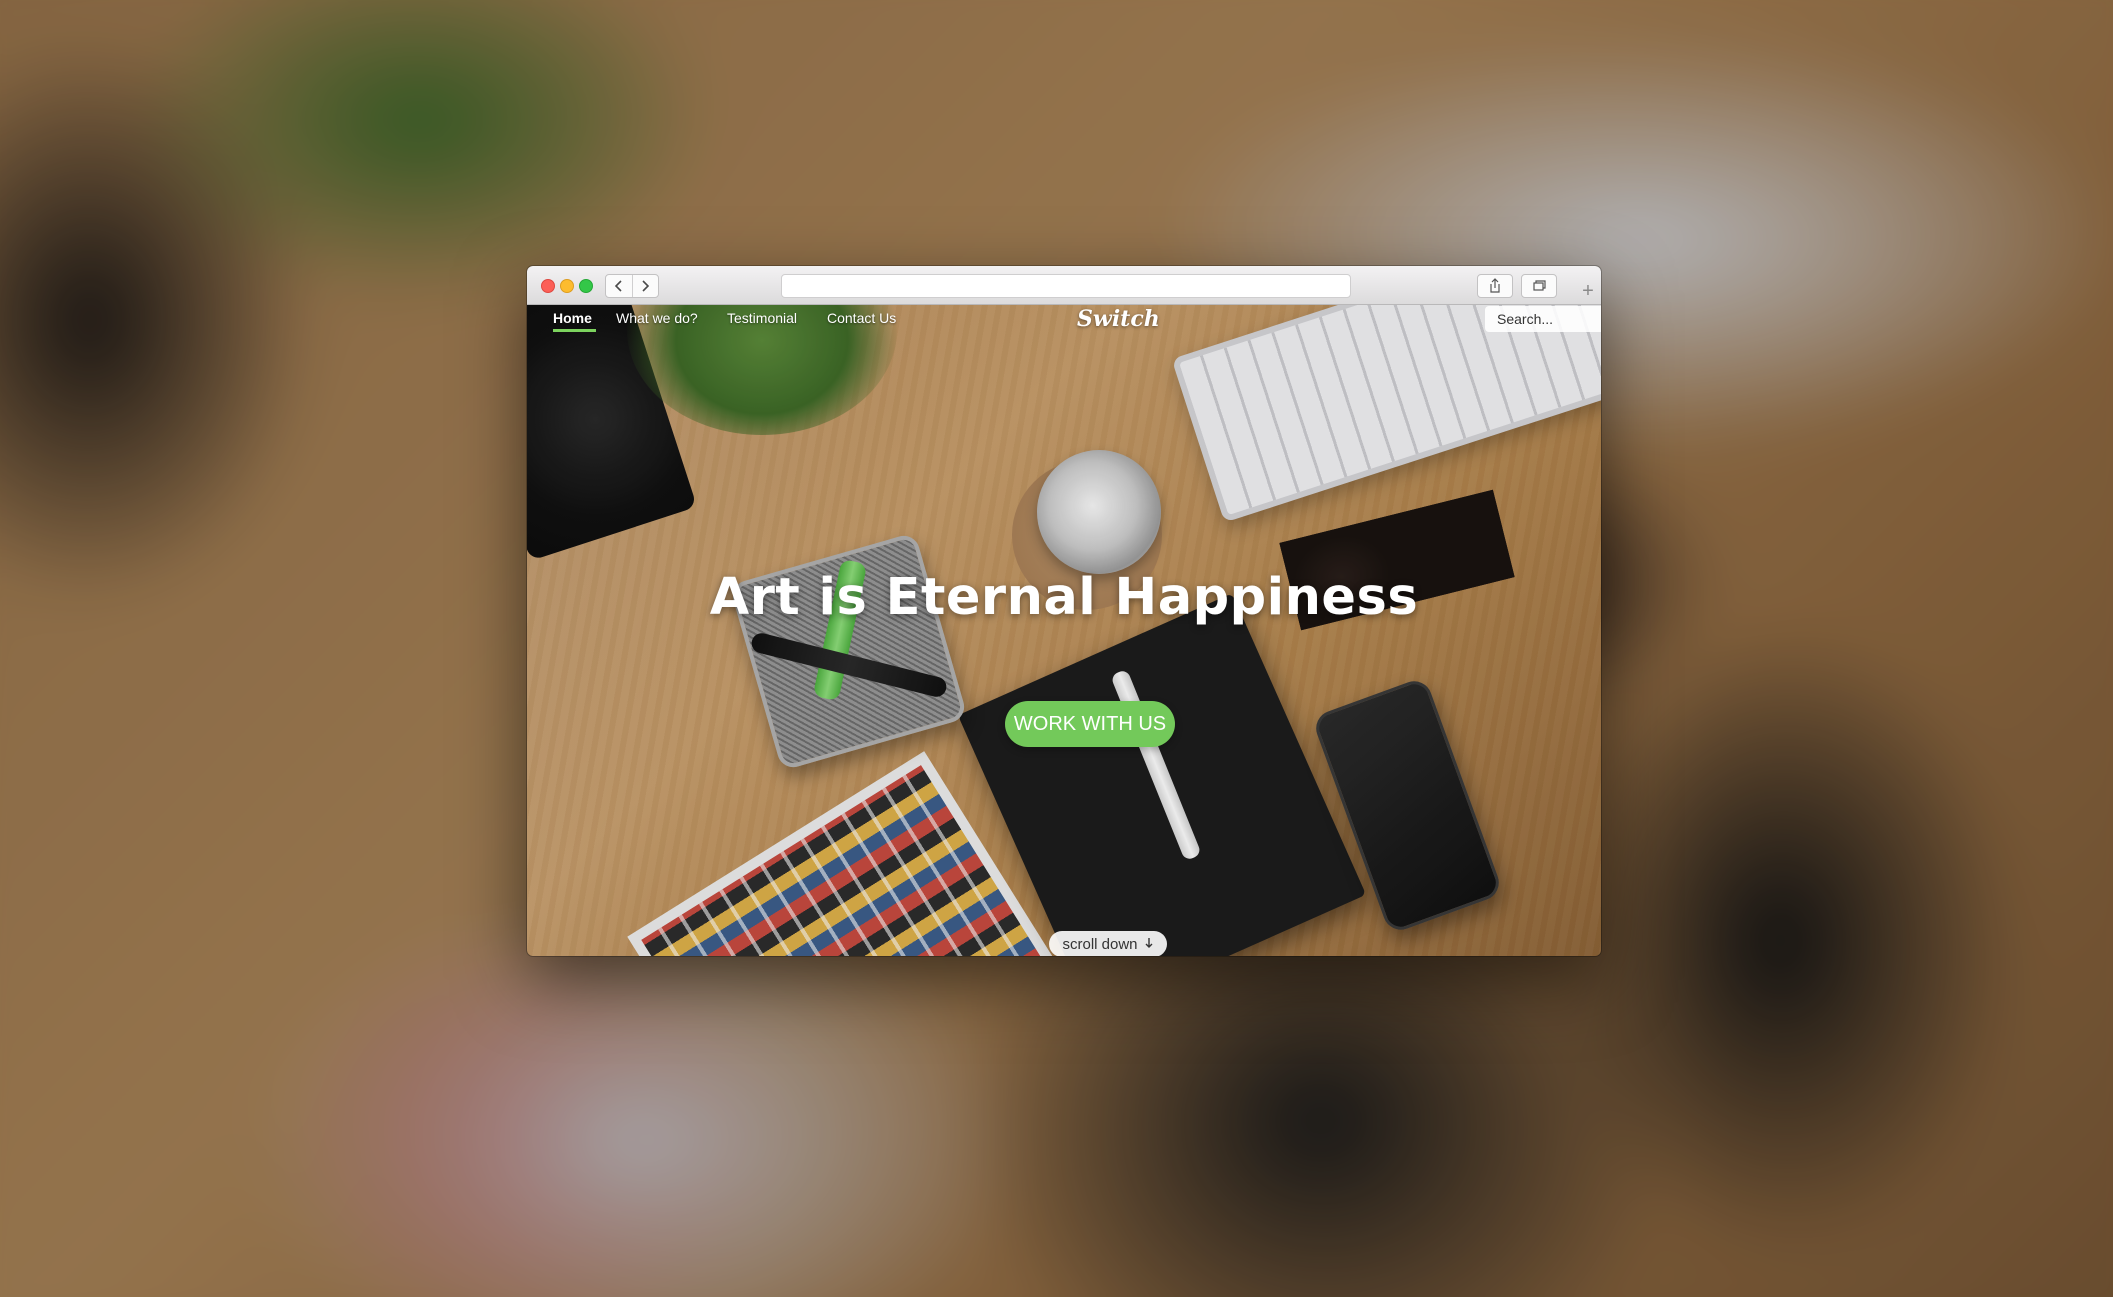  What do you see at coordinates (619, 286) in the screenshot?
I see `chevron-left-icon` at bounding box center [619, 286].